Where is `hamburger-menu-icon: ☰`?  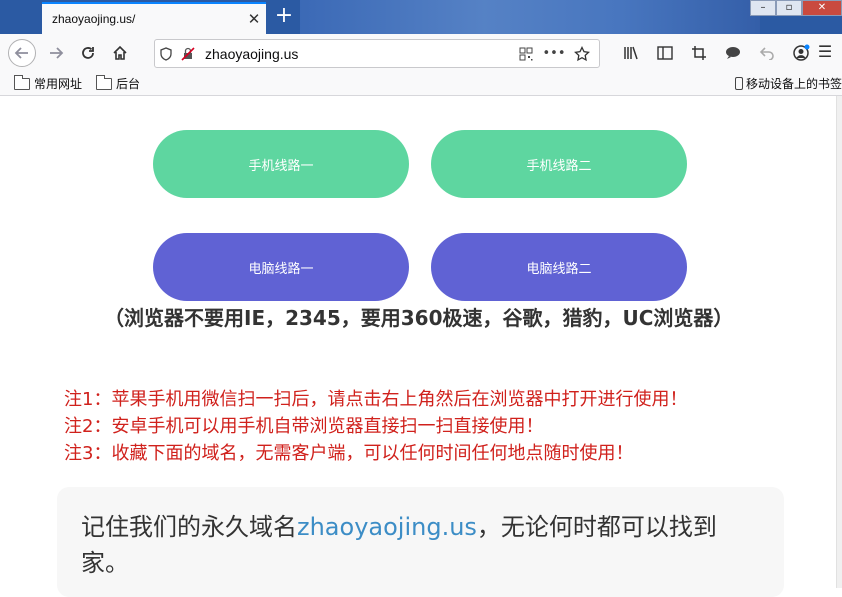
hamburger-menu-icon: ☰ is located at coordinates (825, 51).